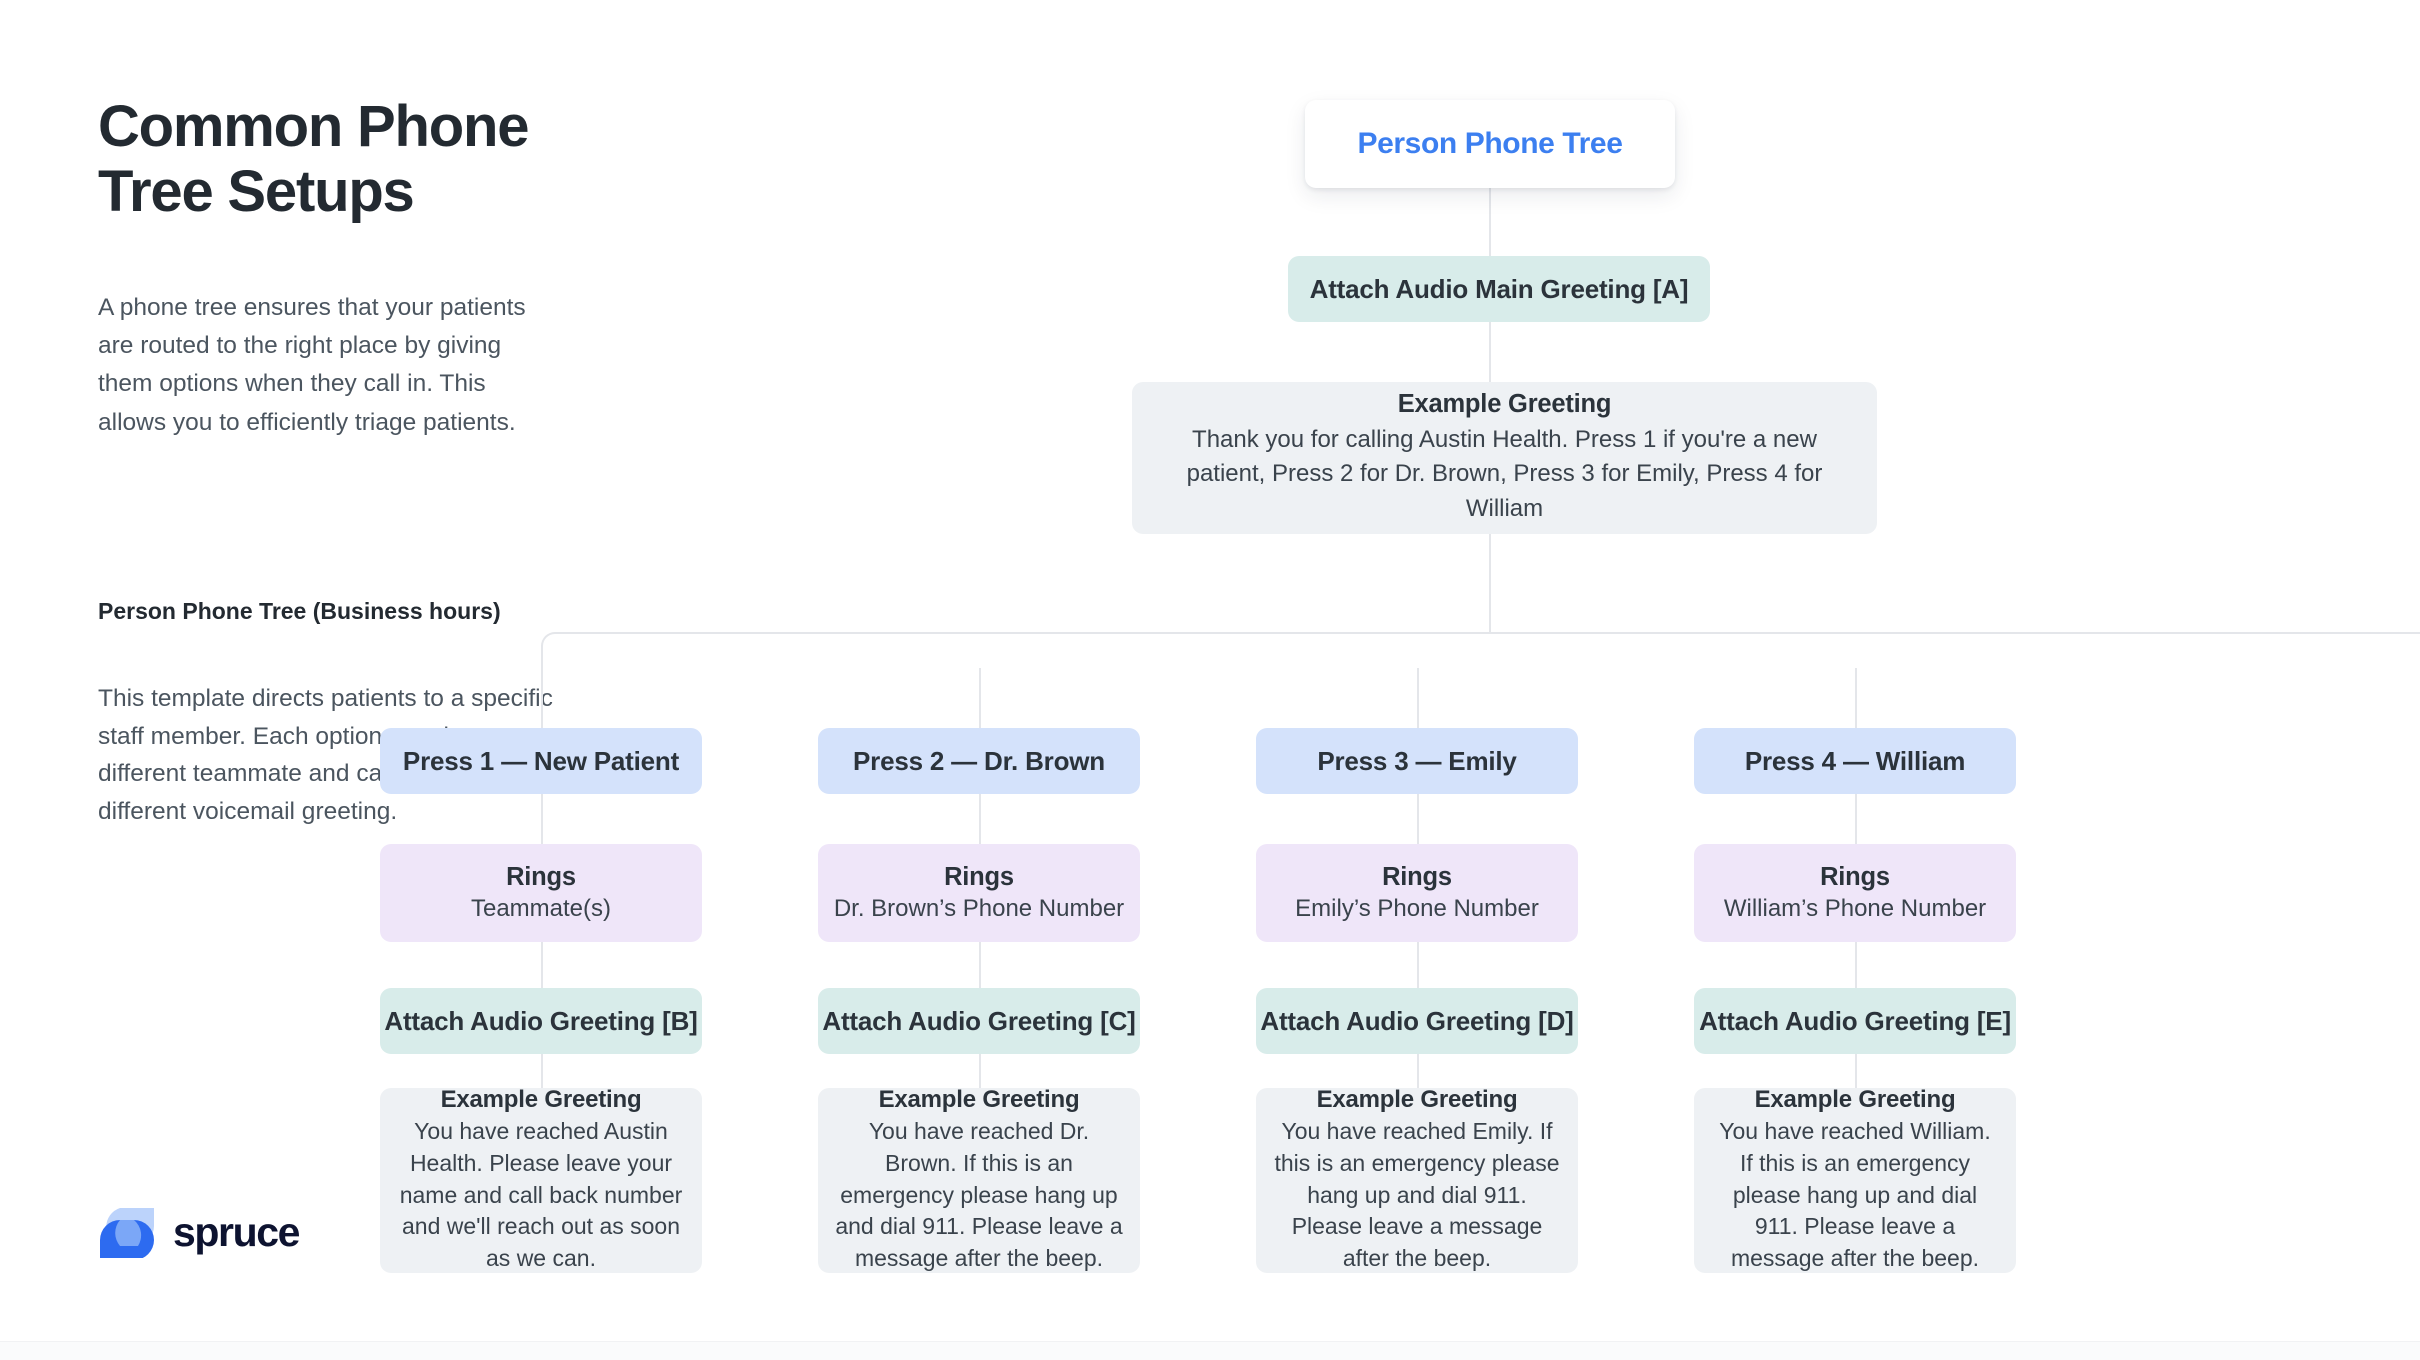 This screenshot has width=2420, height=1360. Describe the element at coordinates (1417, 877) in the screenshot. I see `node-rings-3-label: Rings` at that location.